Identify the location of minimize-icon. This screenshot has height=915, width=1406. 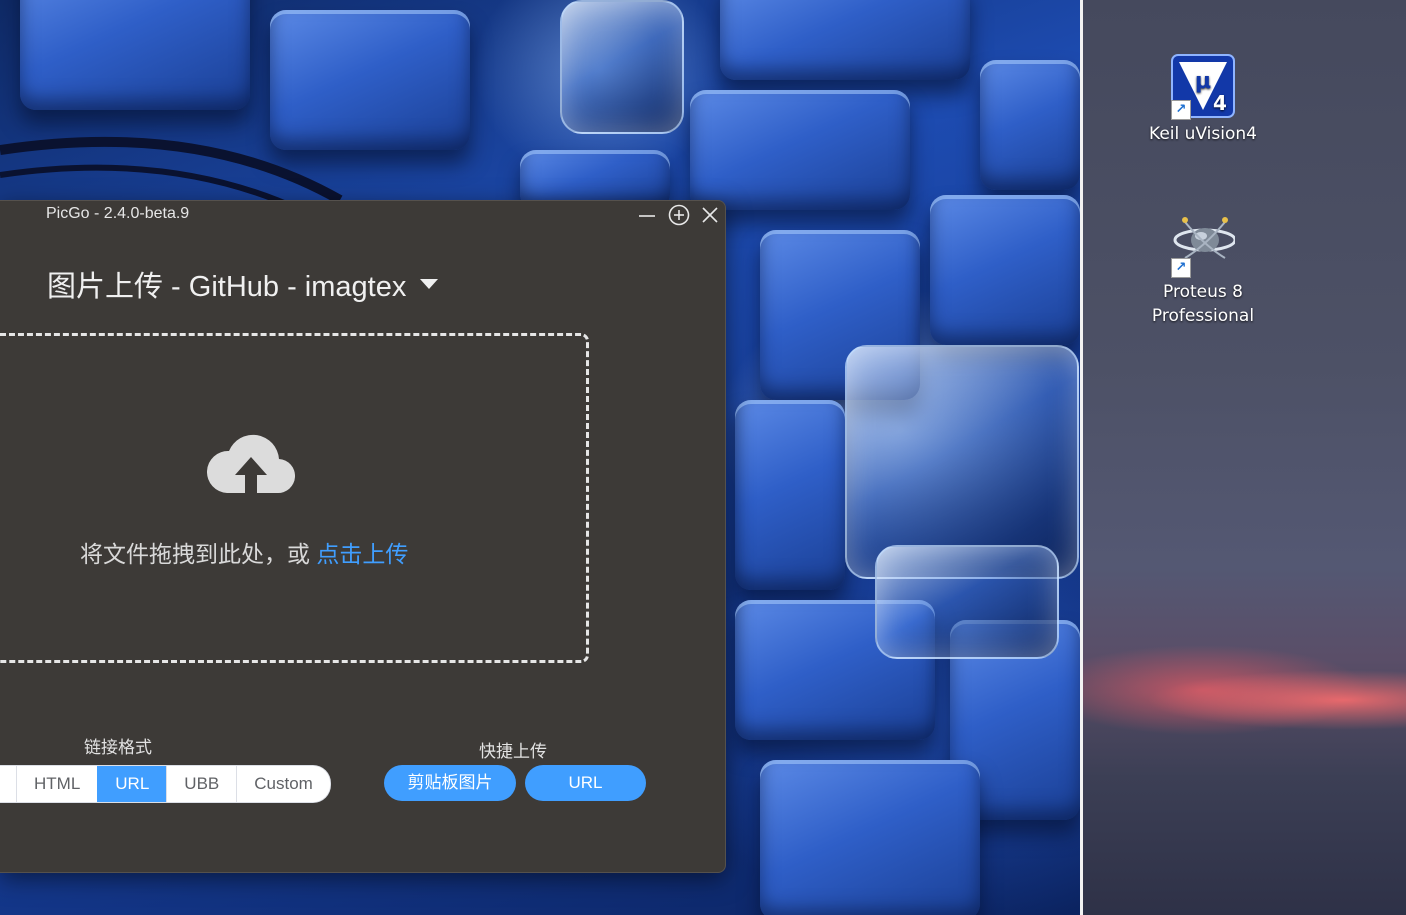
(647, 216).